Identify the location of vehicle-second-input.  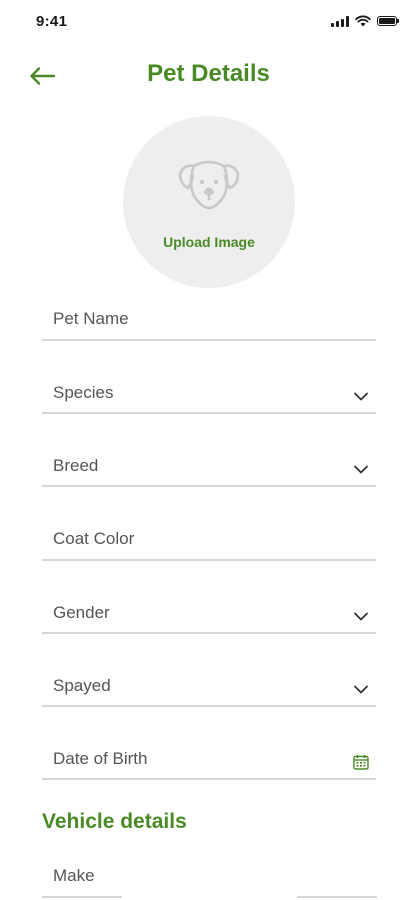
(341, 876).